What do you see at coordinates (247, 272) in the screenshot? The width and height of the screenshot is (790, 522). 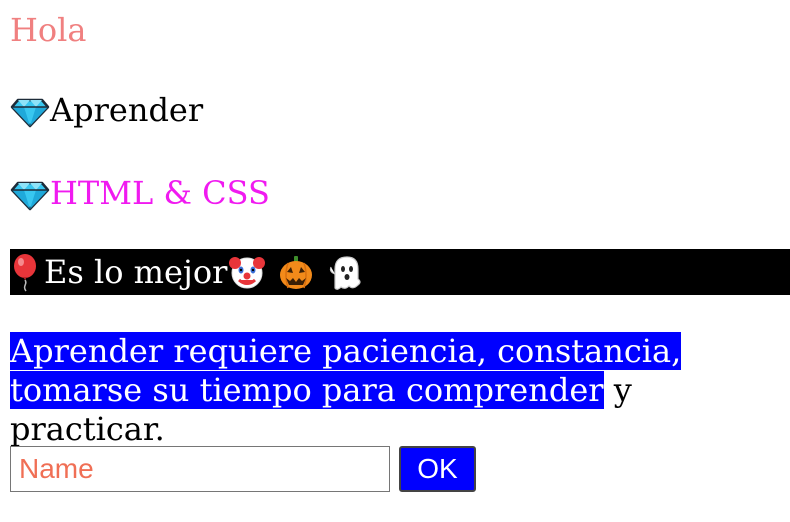 I see `clown-face-icon` at bounding box center [247, 272].